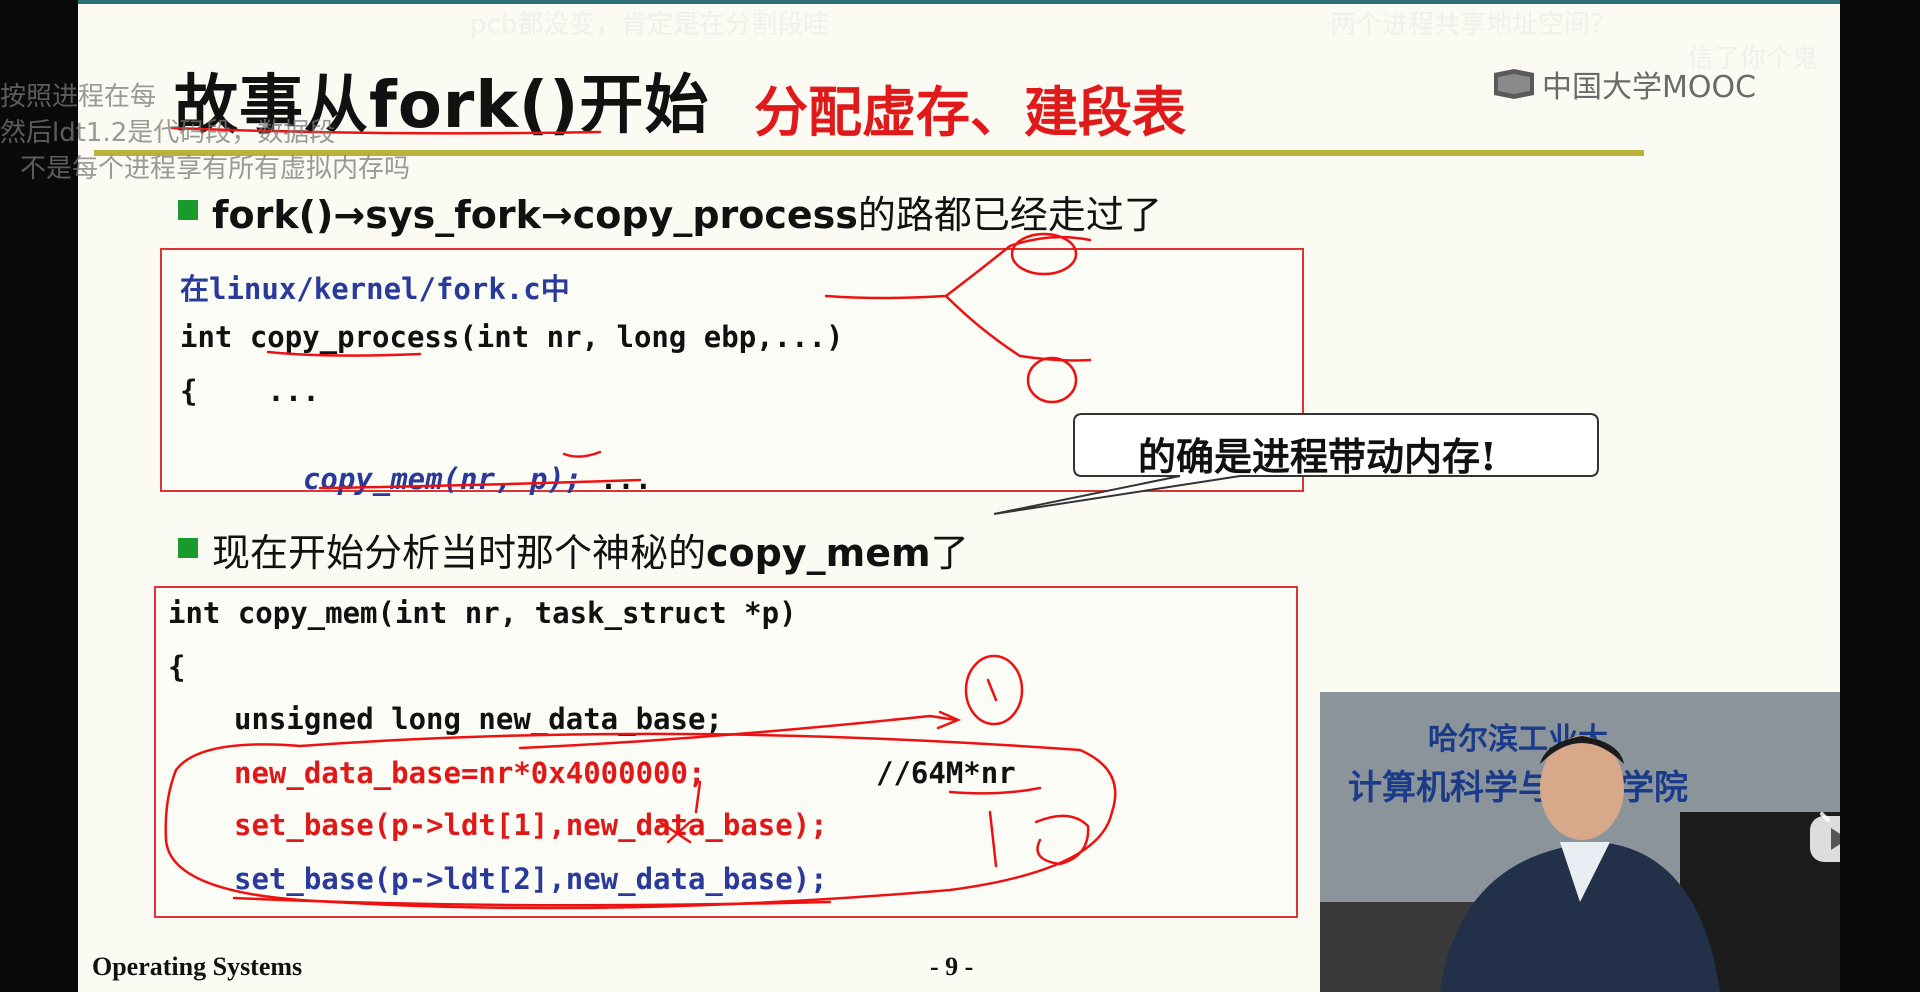  What do you see at coordinates (1473, 25) in the screenshot?
I see `danmaku-comment: 两个进程共享地址空间？` at bounding box center [1473, 25].